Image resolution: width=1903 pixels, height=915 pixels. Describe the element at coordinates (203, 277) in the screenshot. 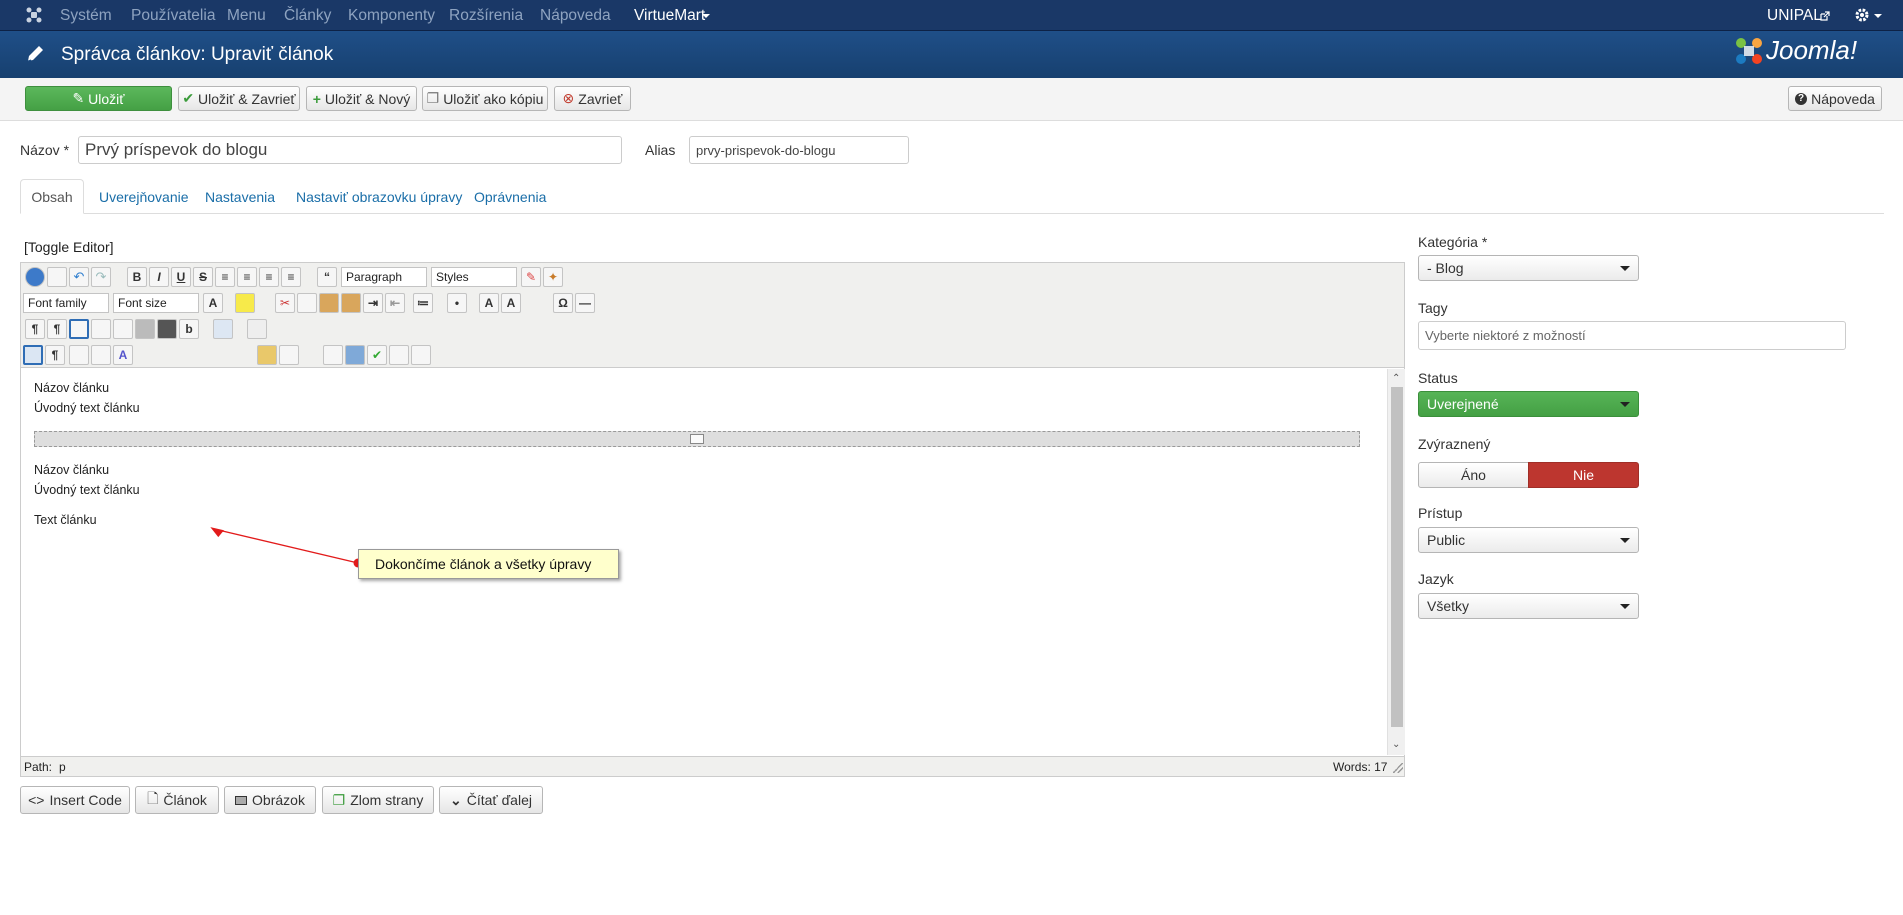

I see `strikethrough-icon: S` at that location.